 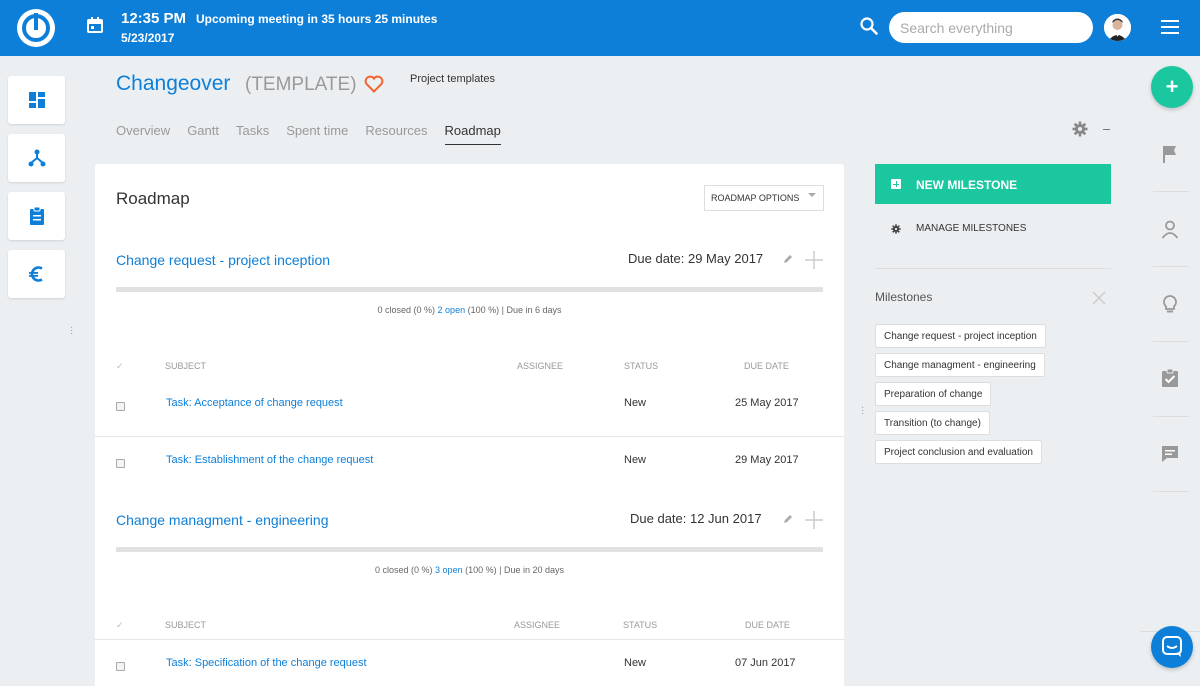 What do you see at coordinates (252, 134) in the screenshot?
I see `tab-tasks: Tasks` at bounding box center [252, 134].